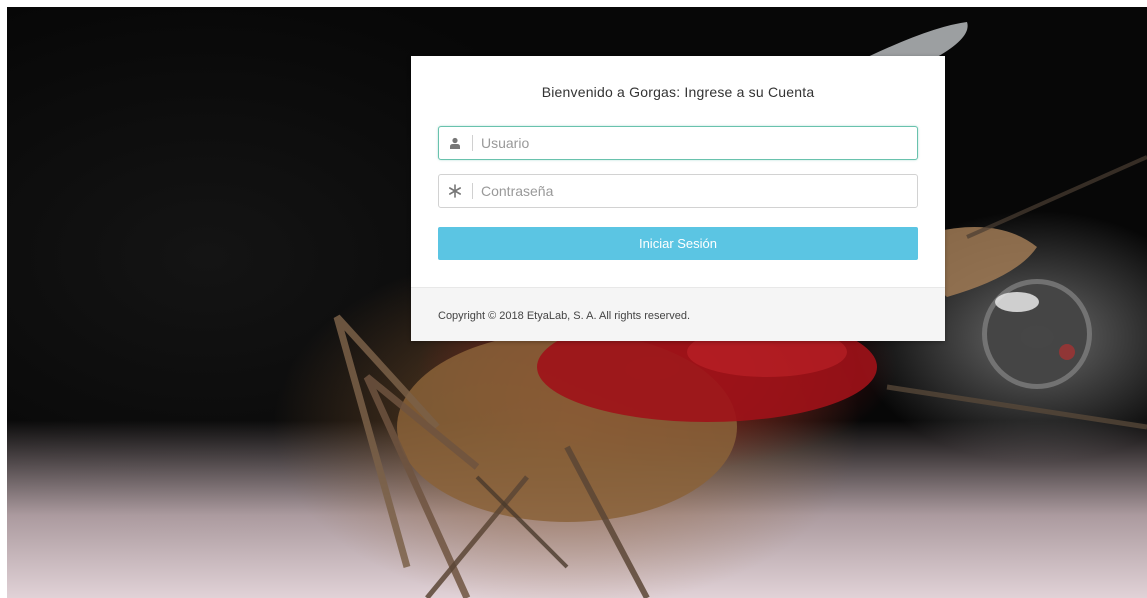 This screenshot has height=598, width=1147. I want to click on login-title: Bienvenido a Gorgas: Ingrese a su Cuenta, so click(678, 92).